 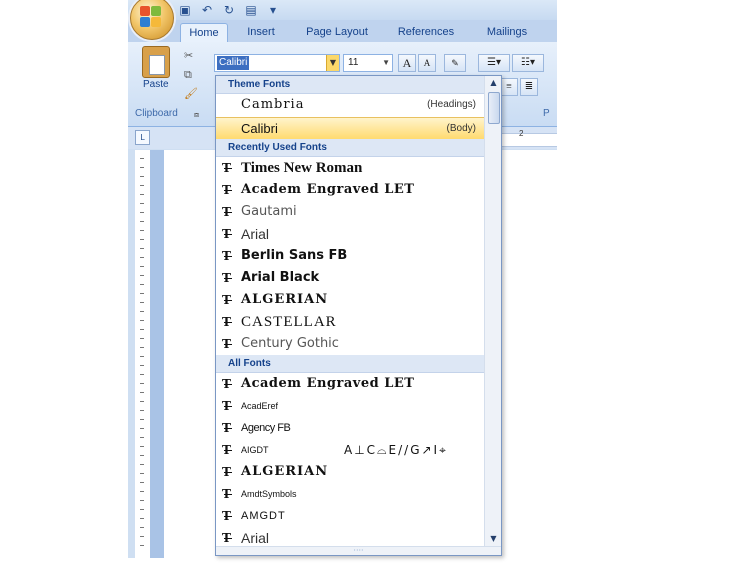 I want to click on cut-icon: ✂, so click(x=188, y=56).